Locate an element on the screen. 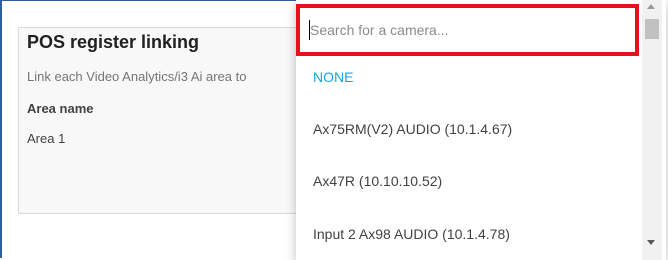 The width and height of the screenshot is (668, 260). scroll-up-arrow-icon is located at coordinates (651, 6).